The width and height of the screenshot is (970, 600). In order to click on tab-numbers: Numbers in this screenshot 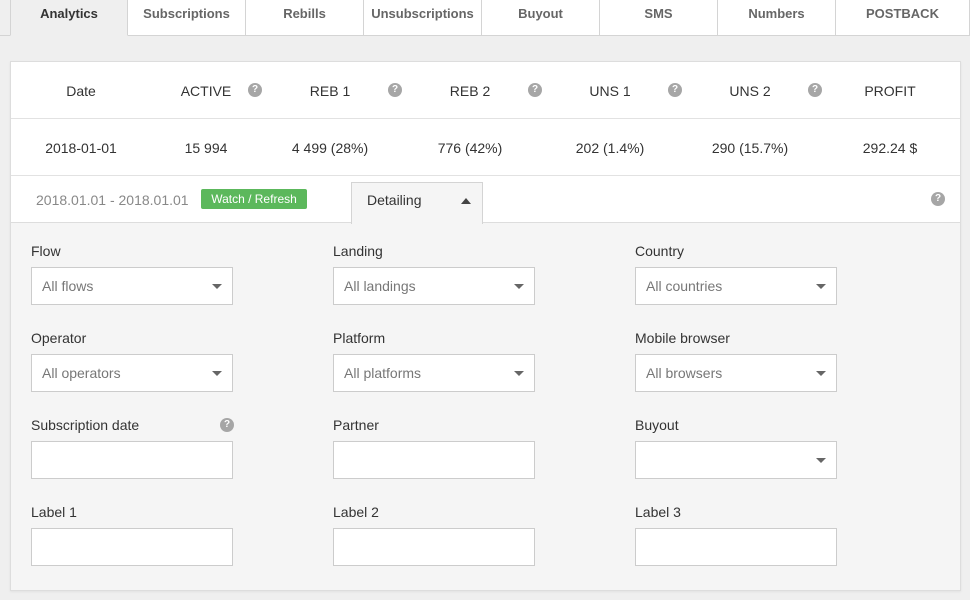, I will do `click(777, 18)`.